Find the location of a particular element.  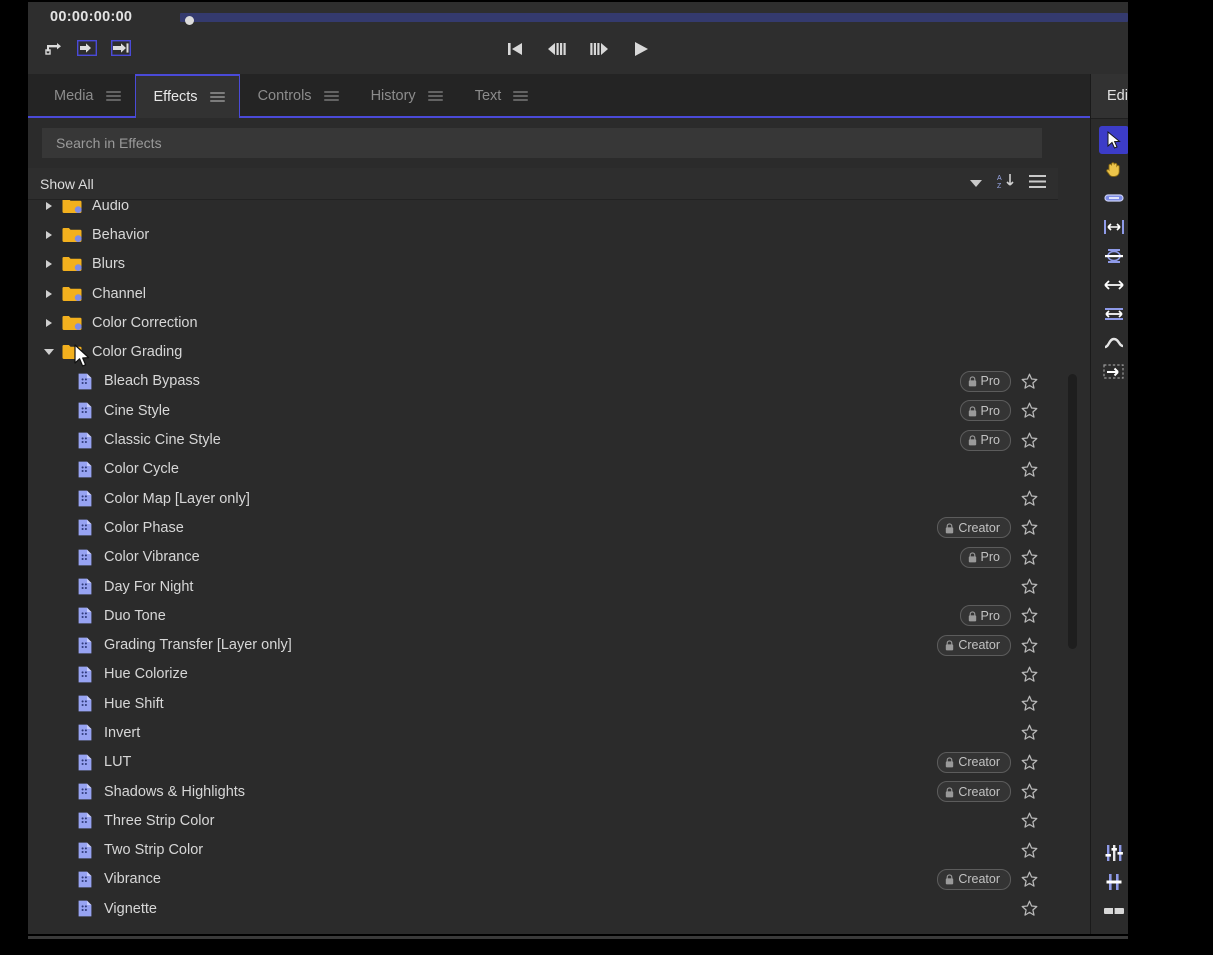

tab-editor: Editor is located at coordinates (1117, 96).